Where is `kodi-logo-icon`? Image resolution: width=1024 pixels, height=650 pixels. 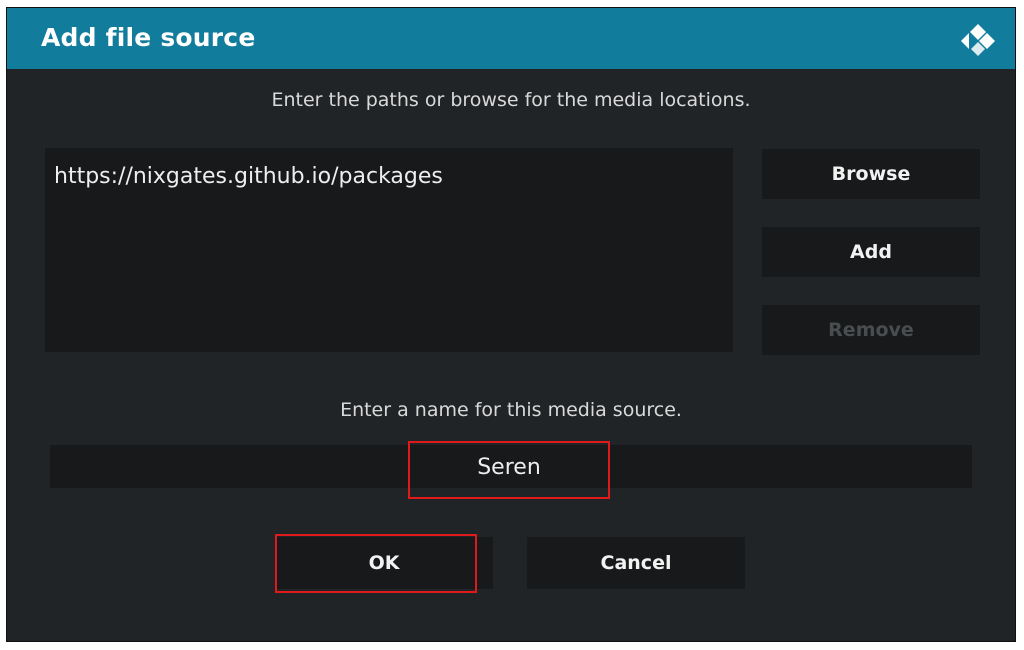 kodi-logo-icon is located at coordinates (978, 40).